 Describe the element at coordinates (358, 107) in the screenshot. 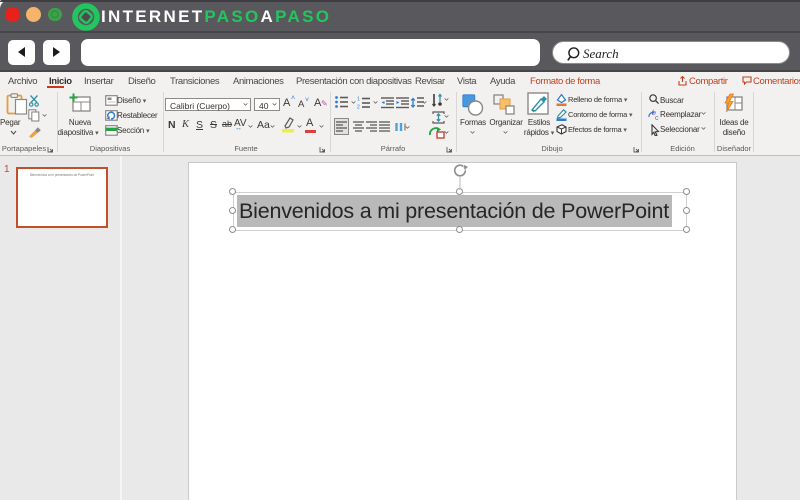

I see `svg-text: 2` at that location.